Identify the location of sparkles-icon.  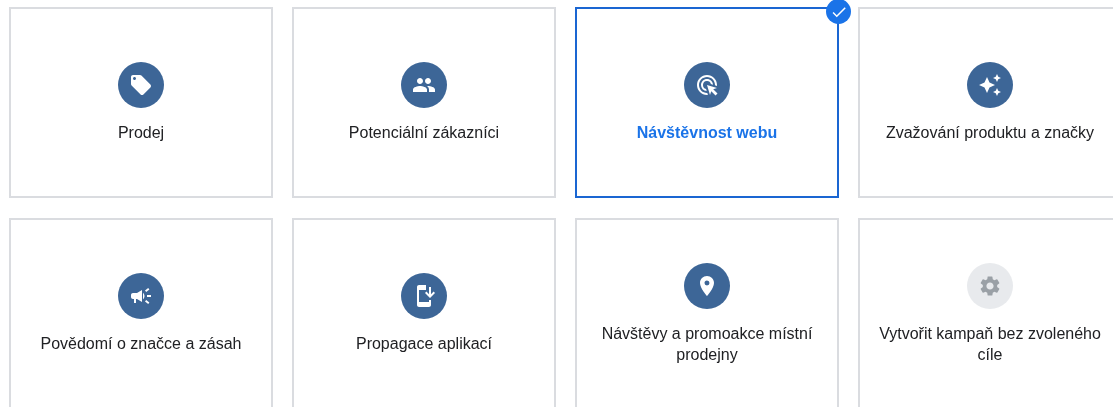
(990, 85).